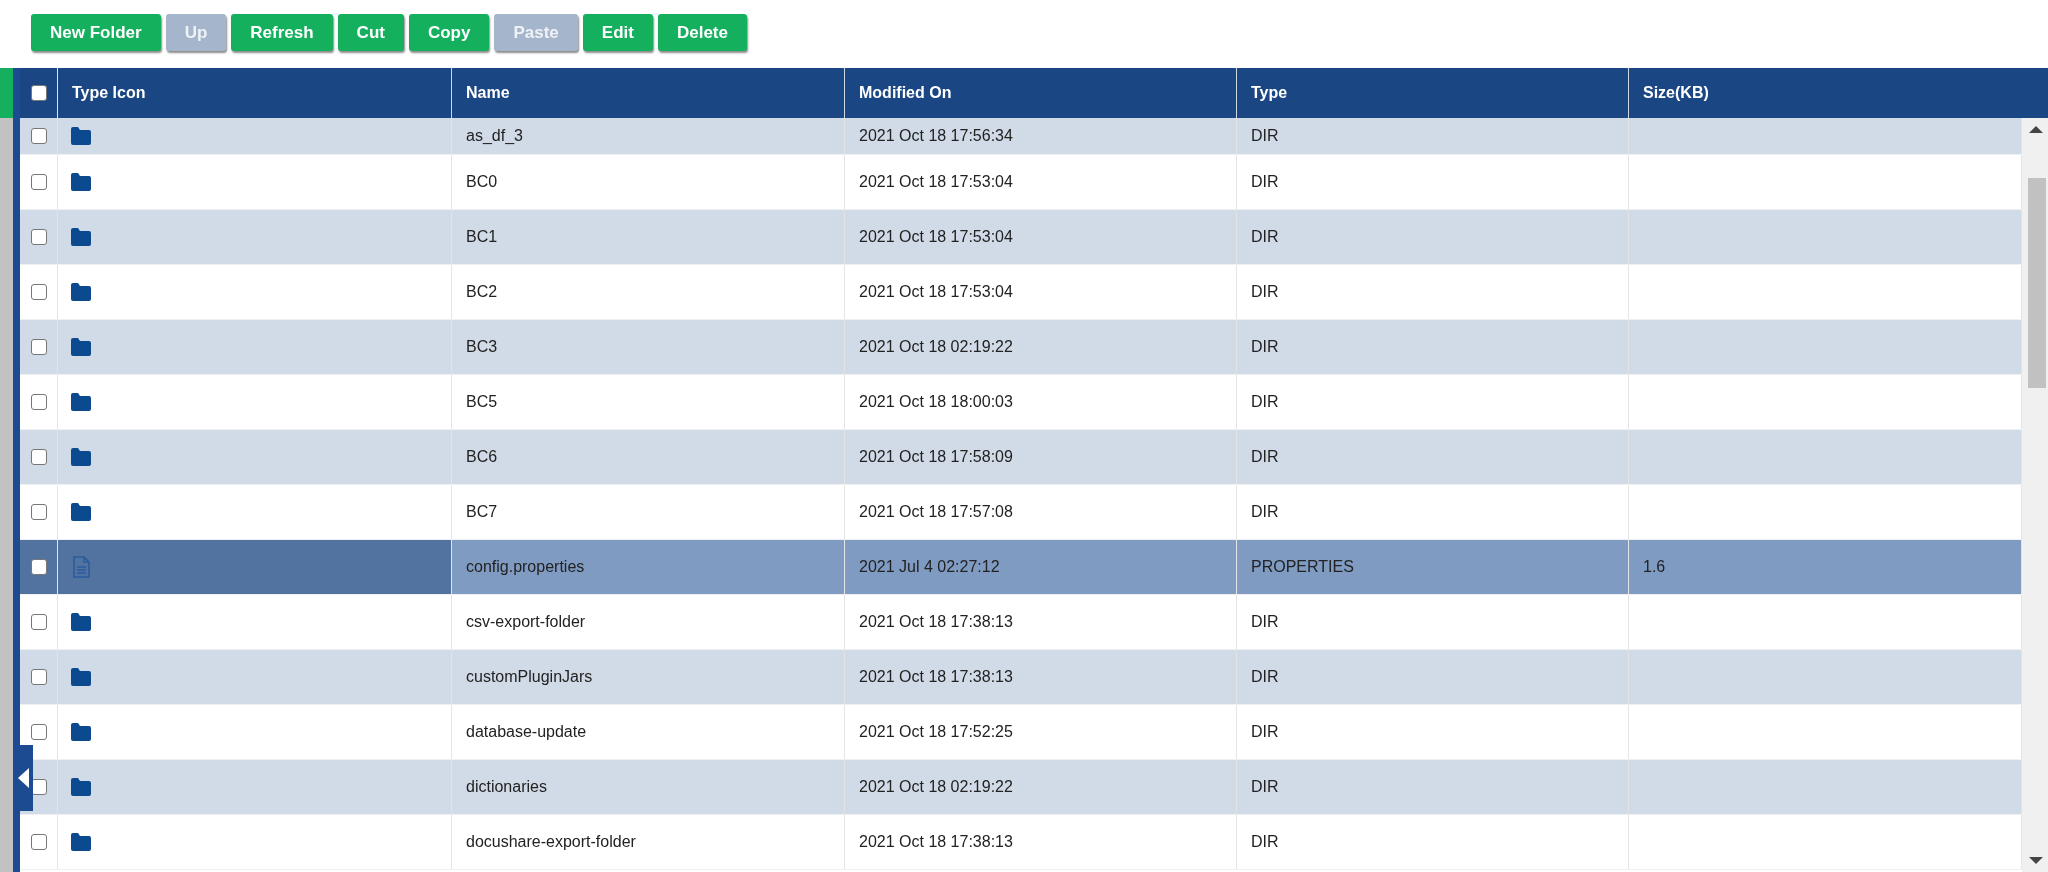 This screenshot has height=872, width=2048. Describe the element at coordinates (1269, 93) in the screenshot. I see `column-header: Type` at that location.